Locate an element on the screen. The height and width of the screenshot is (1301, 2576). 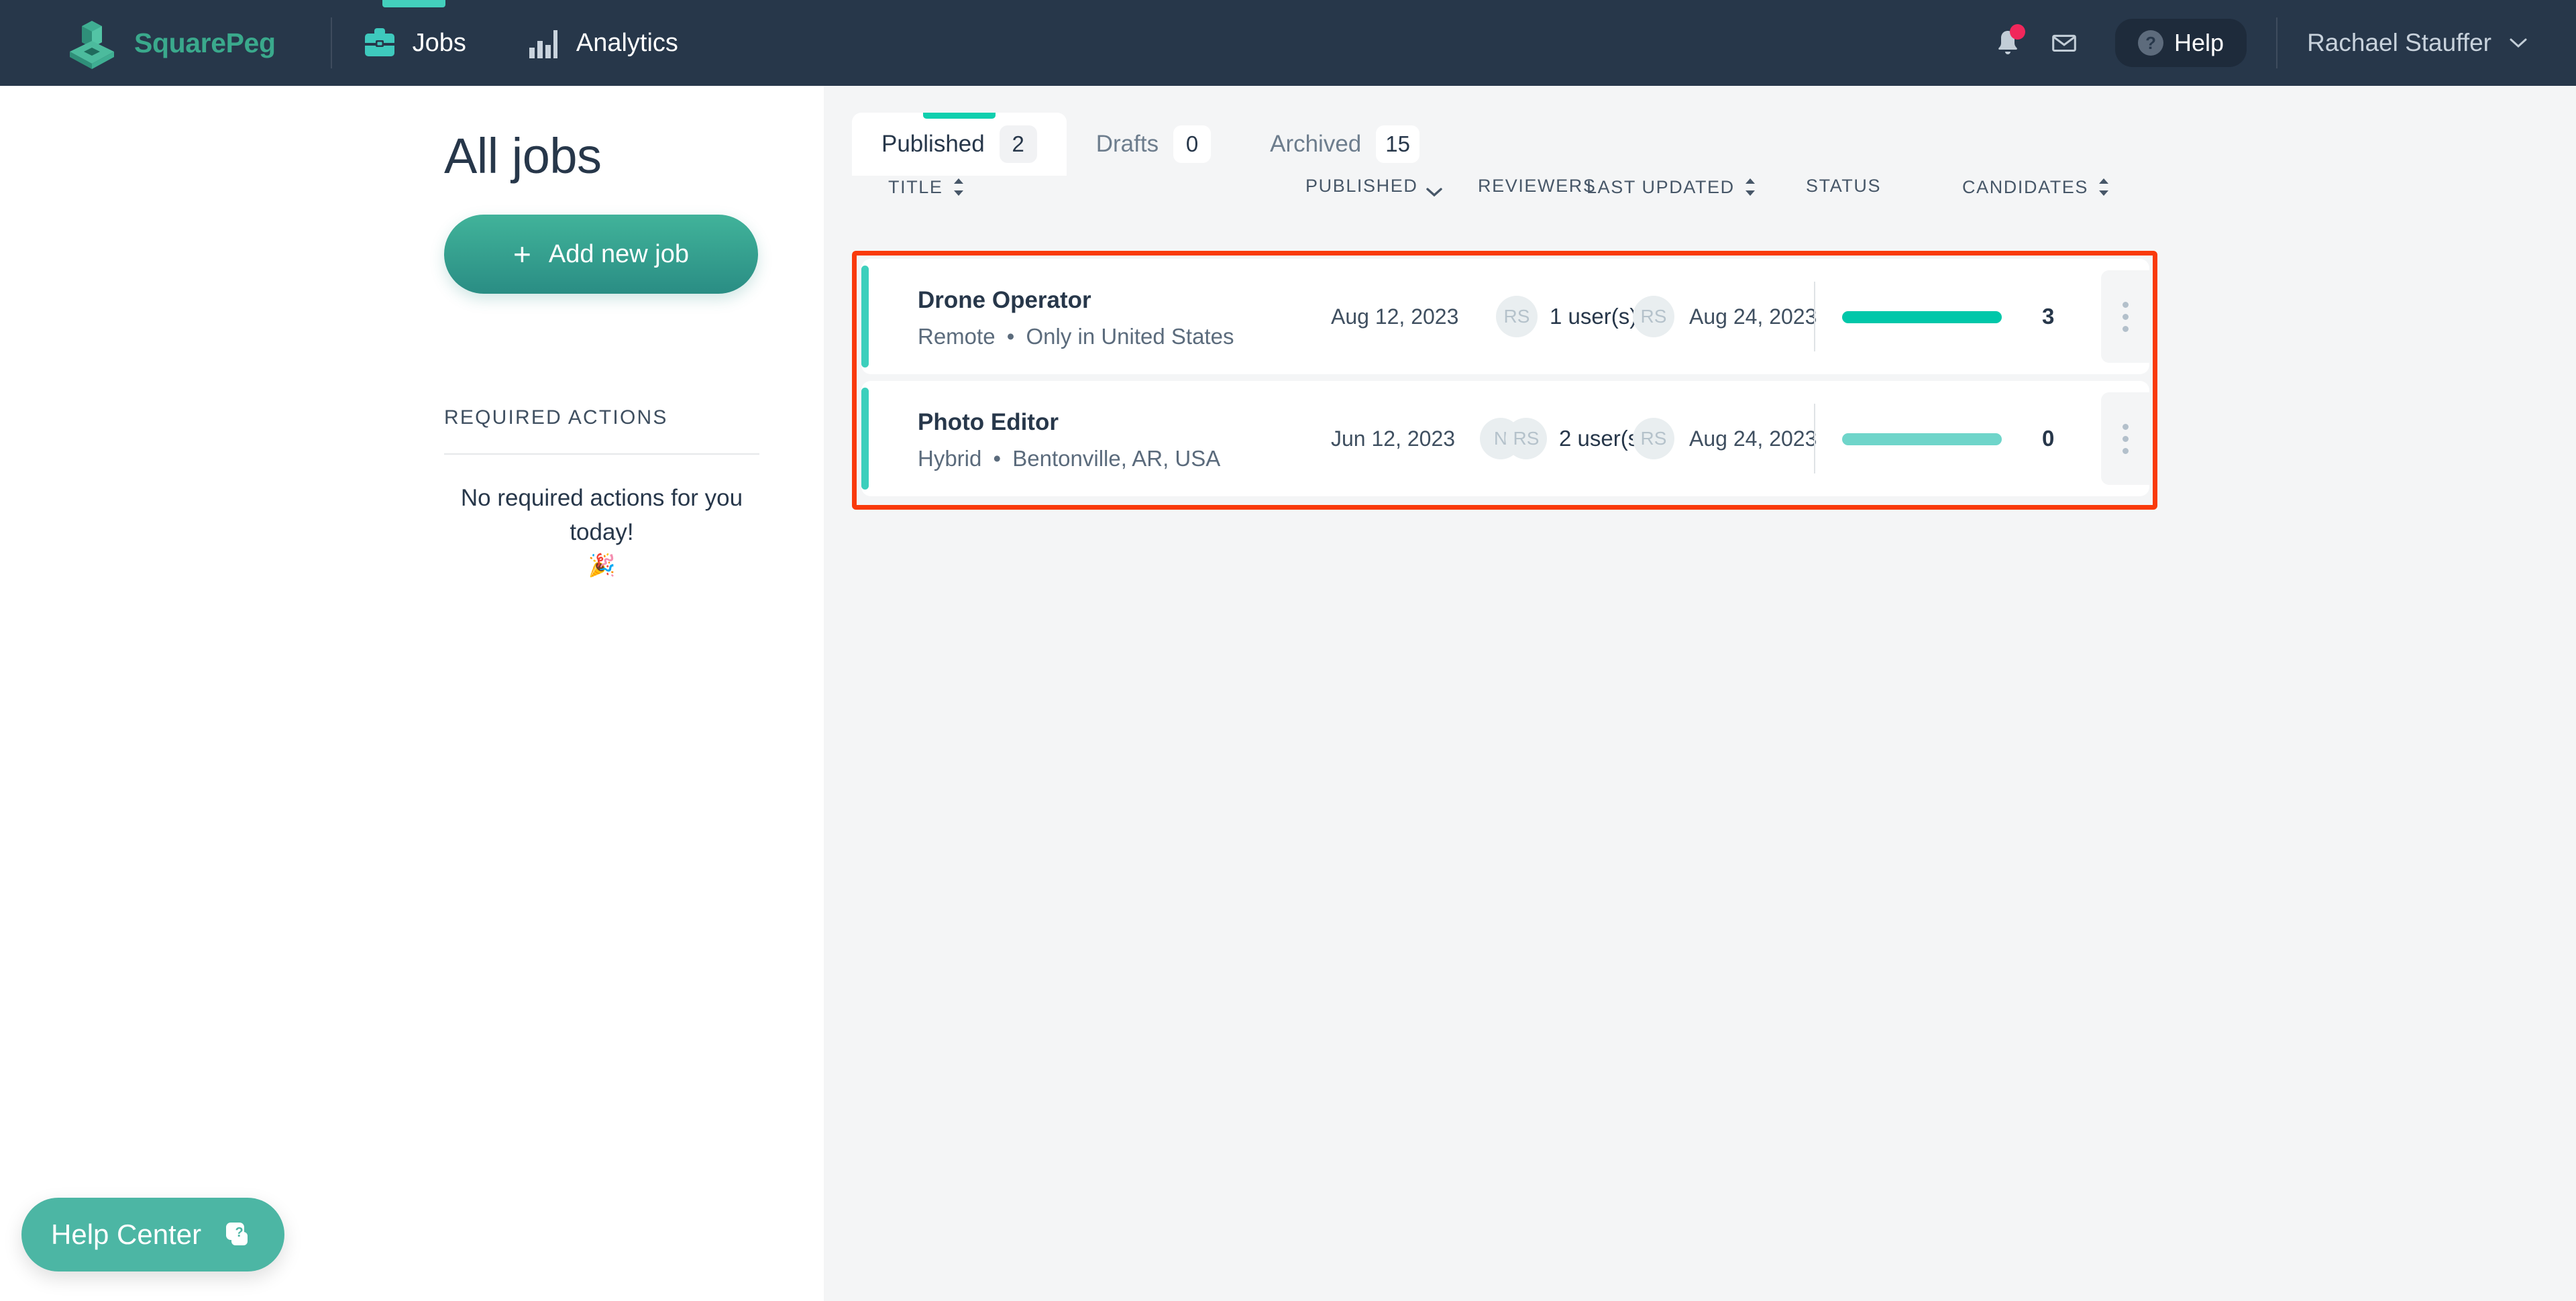
column-header-last-updated: LAST UPDATED is located at coordinates (1672, 187).